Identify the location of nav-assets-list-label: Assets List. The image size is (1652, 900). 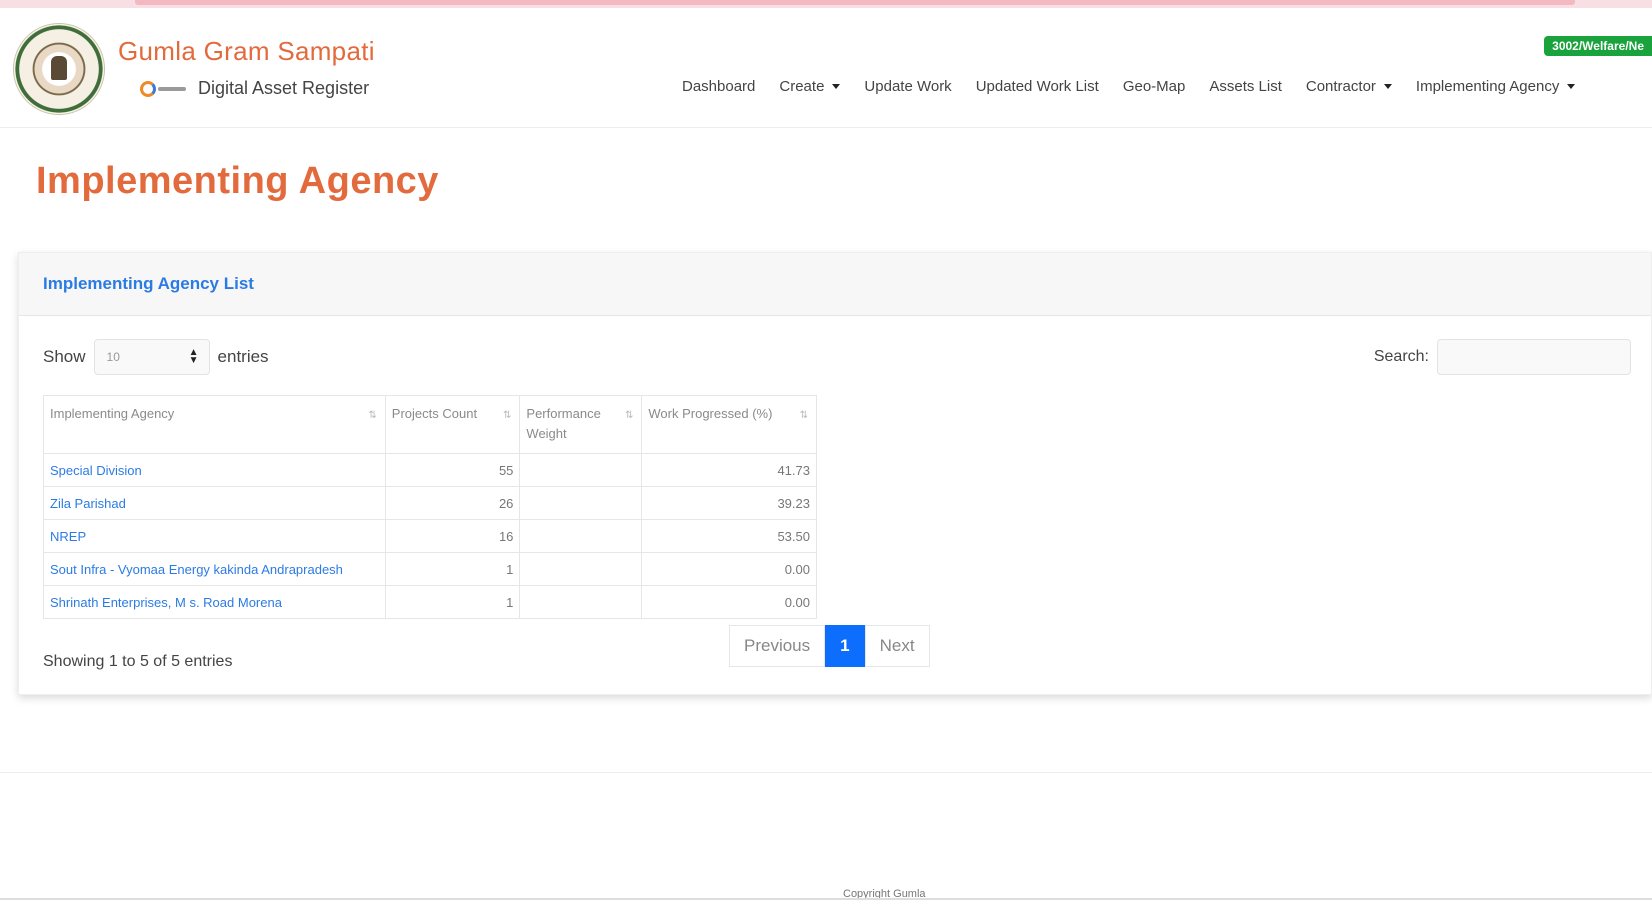
(1245, 86).